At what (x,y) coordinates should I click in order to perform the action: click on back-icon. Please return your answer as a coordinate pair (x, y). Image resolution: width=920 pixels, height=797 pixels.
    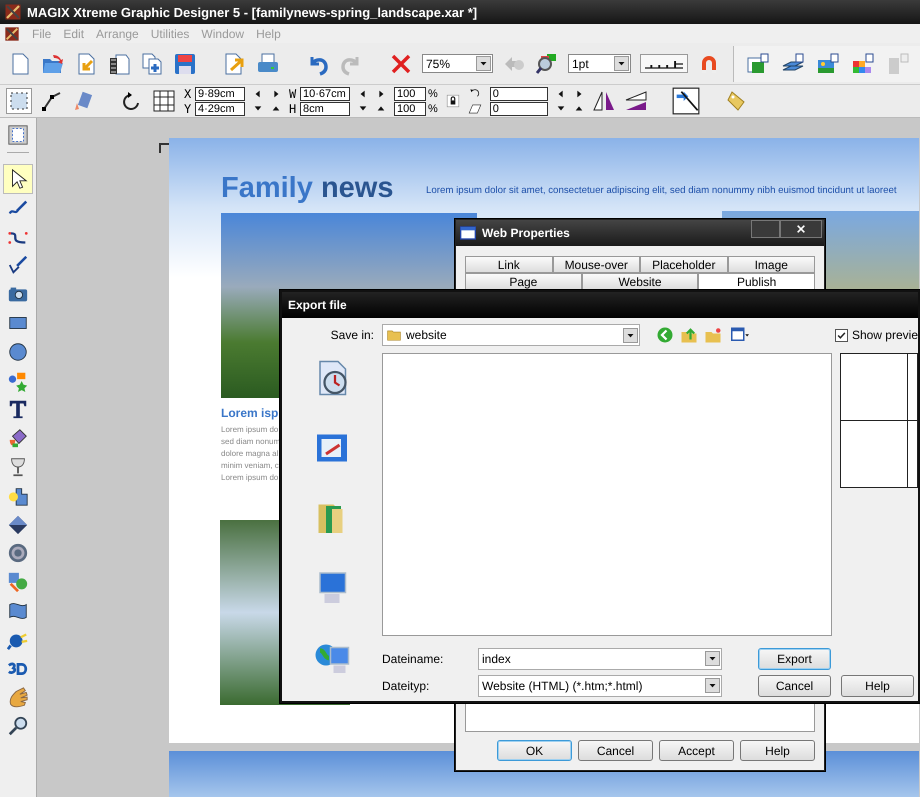
    Looking at the image, I should click on (665, 335).